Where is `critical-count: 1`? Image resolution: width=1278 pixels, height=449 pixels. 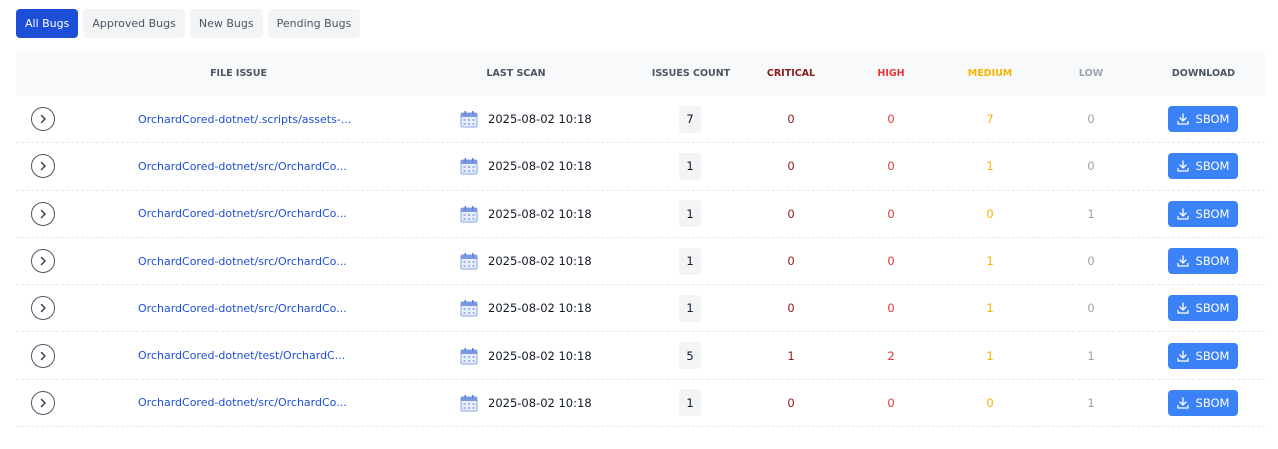
critical-count: 1 is located at coordinates (791, 355).